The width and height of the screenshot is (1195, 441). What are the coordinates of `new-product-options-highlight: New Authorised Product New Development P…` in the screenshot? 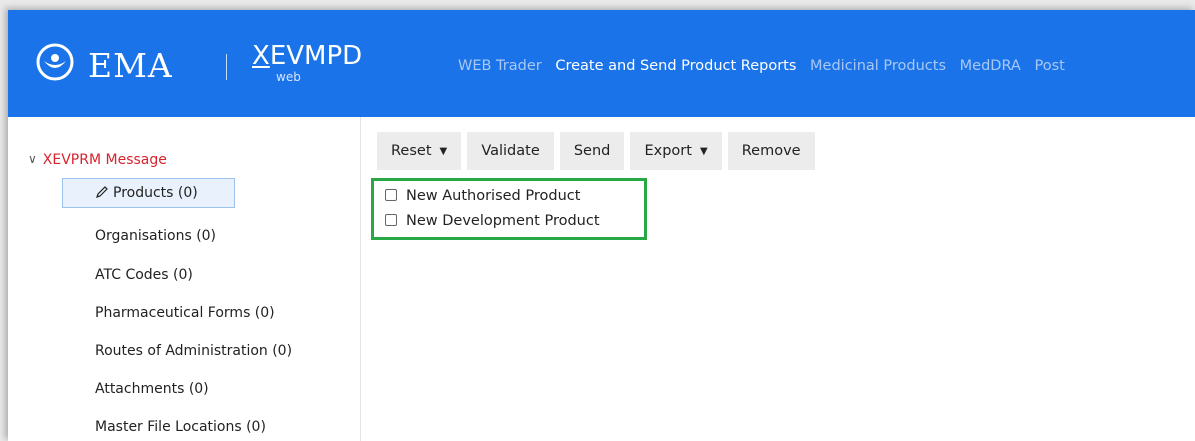 It's located at (509, 209).